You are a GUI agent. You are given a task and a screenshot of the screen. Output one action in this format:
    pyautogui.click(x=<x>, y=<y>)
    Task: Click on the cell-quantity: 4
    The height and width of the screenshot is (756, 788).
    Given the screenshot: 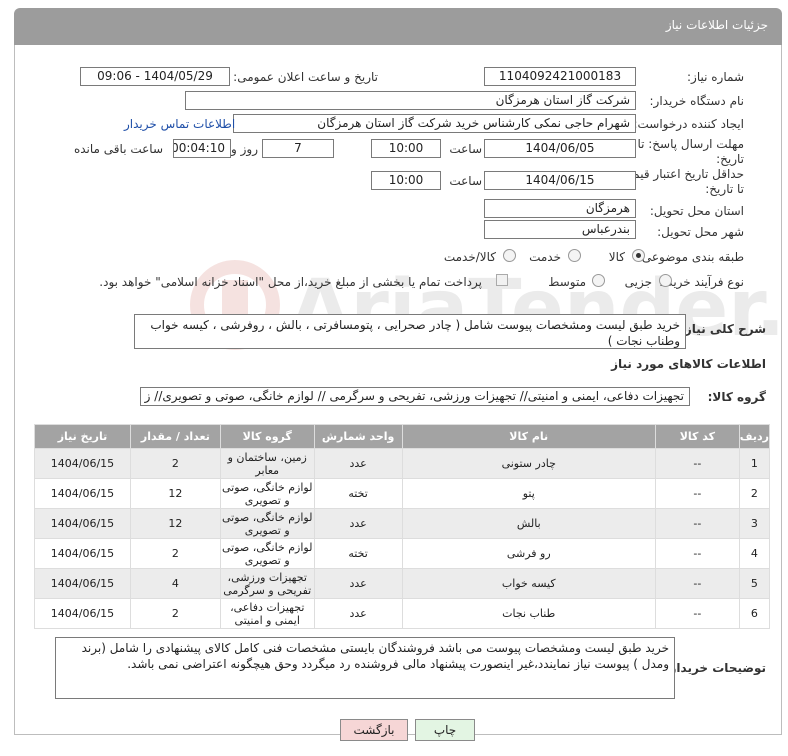 What is the action you would take?
    pyautogui.click(x=175, y=583)
    